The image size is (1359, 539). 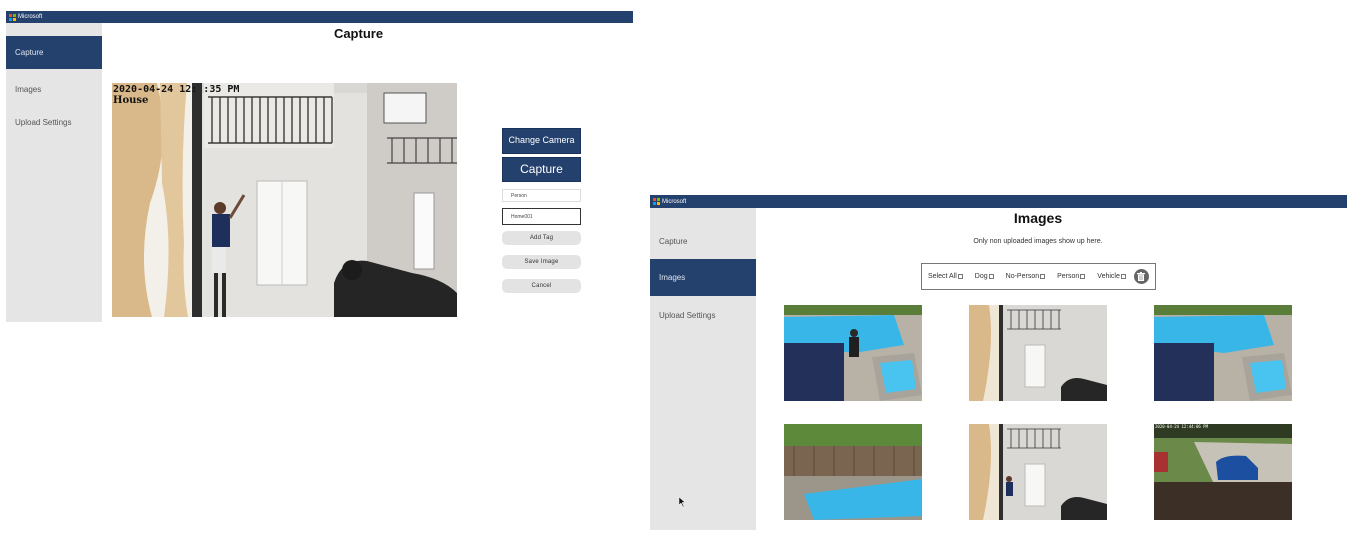 I want to click on dog-checkbox, so click(x=991, y=276).